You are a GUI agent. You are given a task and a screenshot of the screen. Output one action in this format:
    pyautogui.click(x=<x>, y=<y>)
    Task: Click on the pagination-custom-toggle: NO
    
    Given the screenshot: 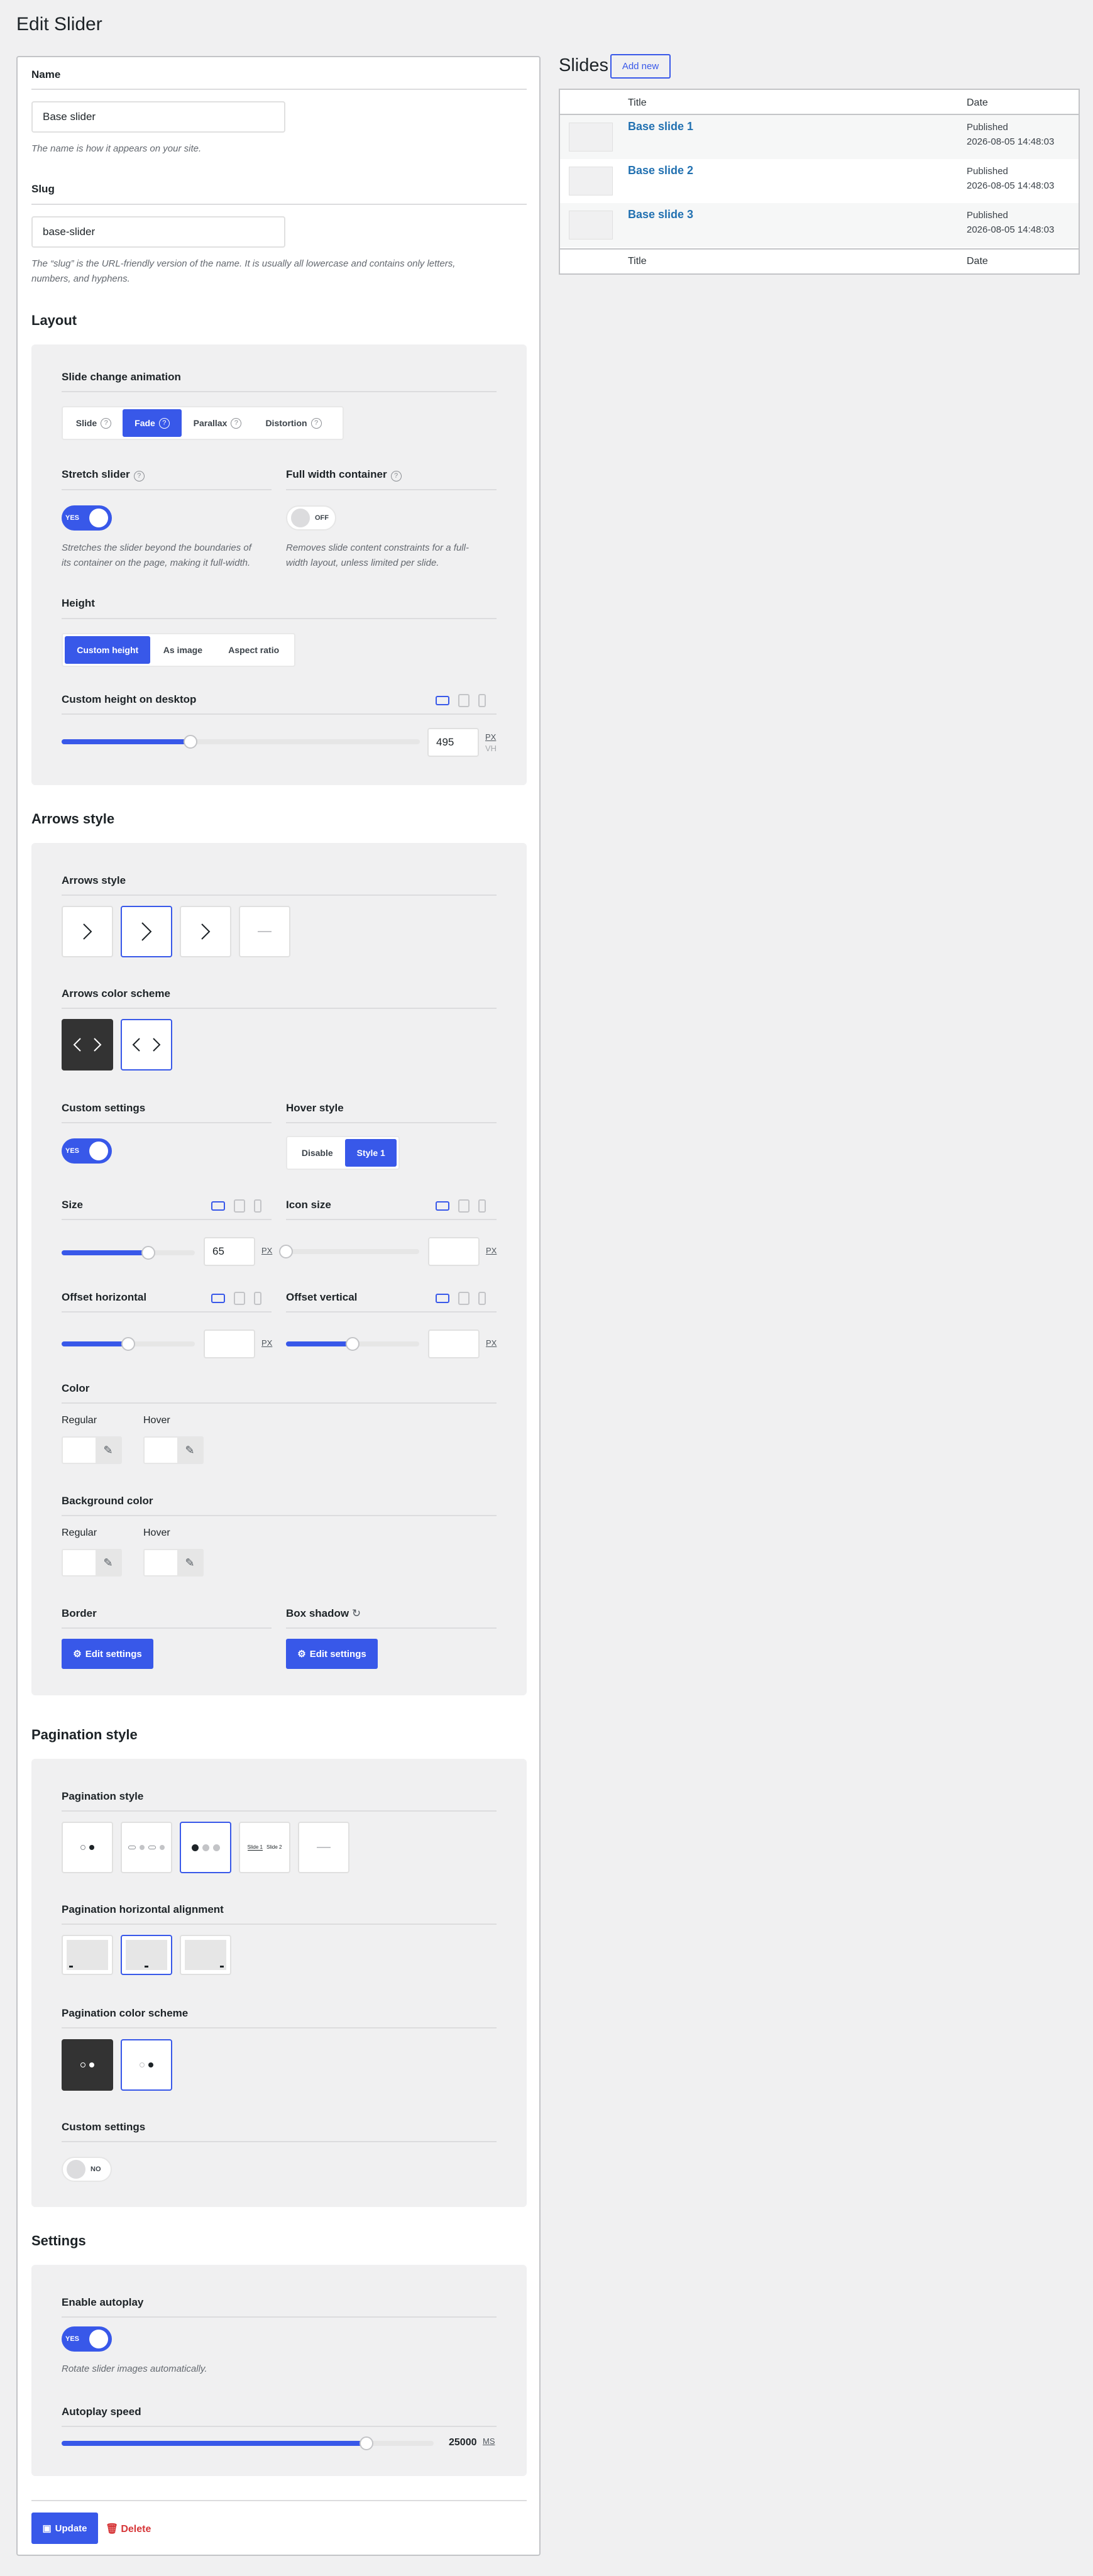 What is the action you would take?
    pyautogui.click(x=87, y=2169)
    